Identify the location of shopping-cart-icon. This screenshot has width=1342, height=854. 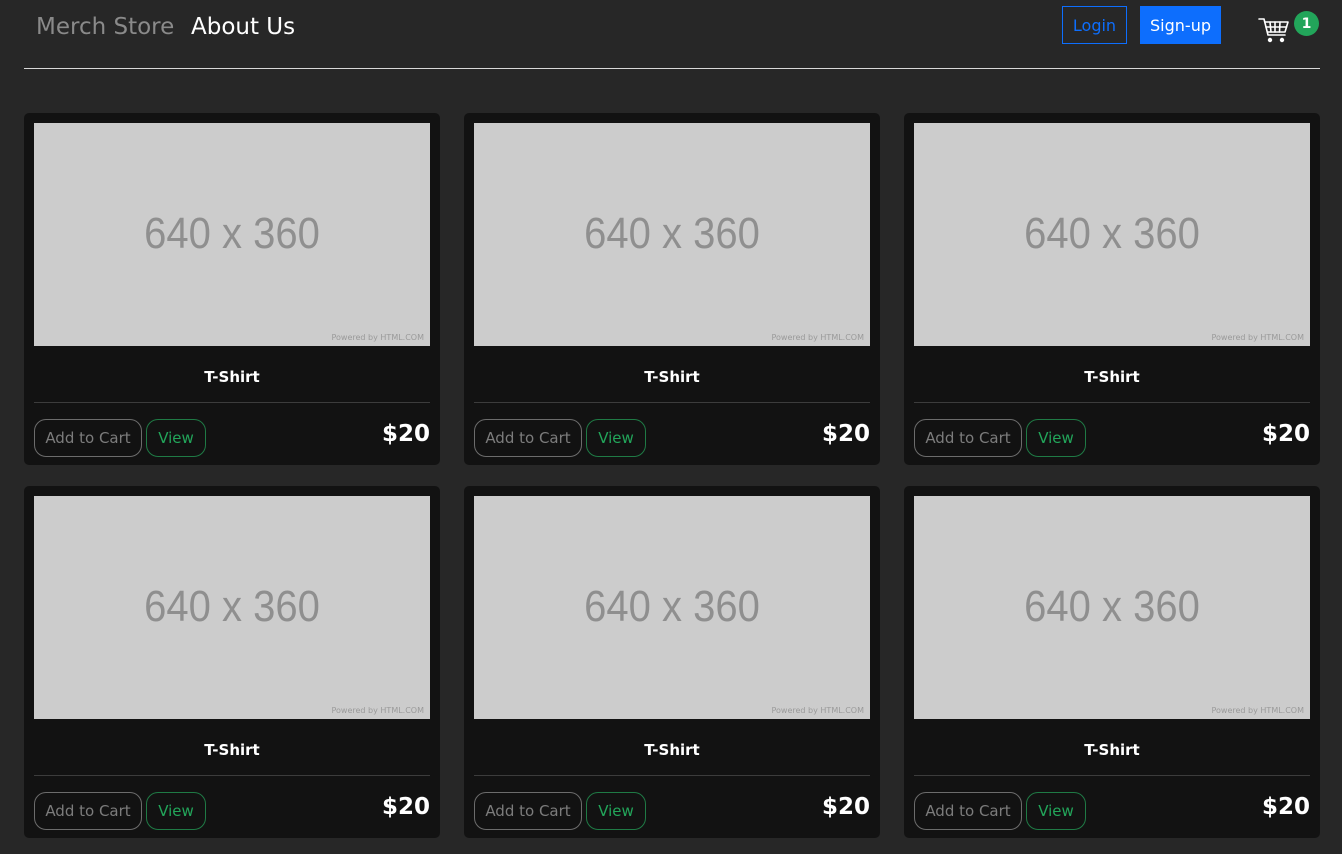
(1274, 30).